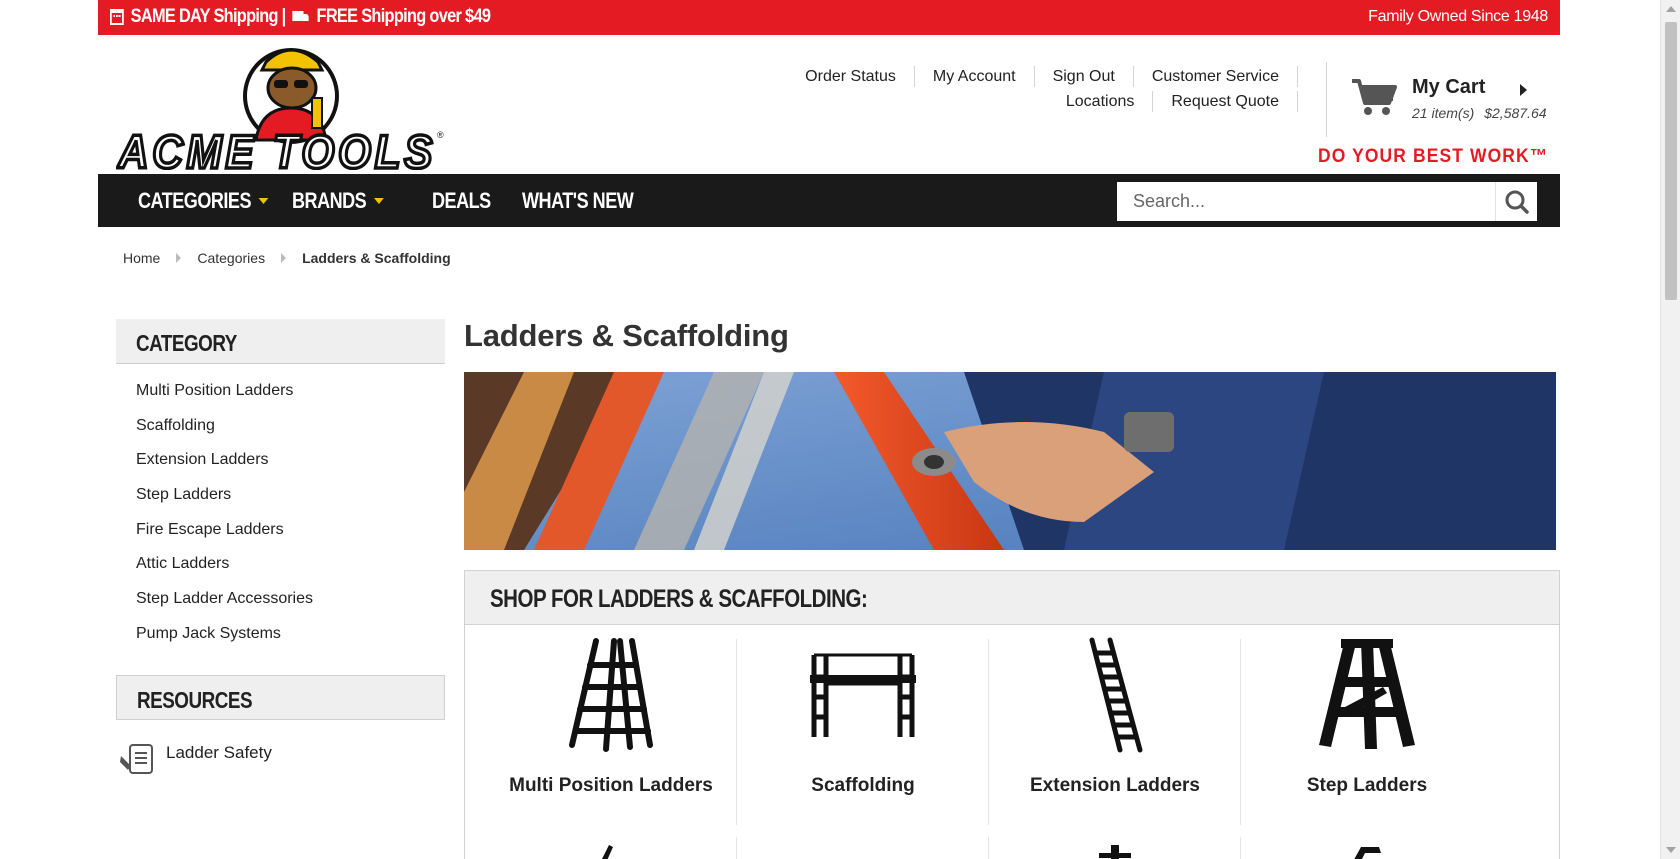 The height and width of the screenshot is (859, 1680). I want to click on tagline: DO YOUR BEST WORK™, so click(1432, 156).